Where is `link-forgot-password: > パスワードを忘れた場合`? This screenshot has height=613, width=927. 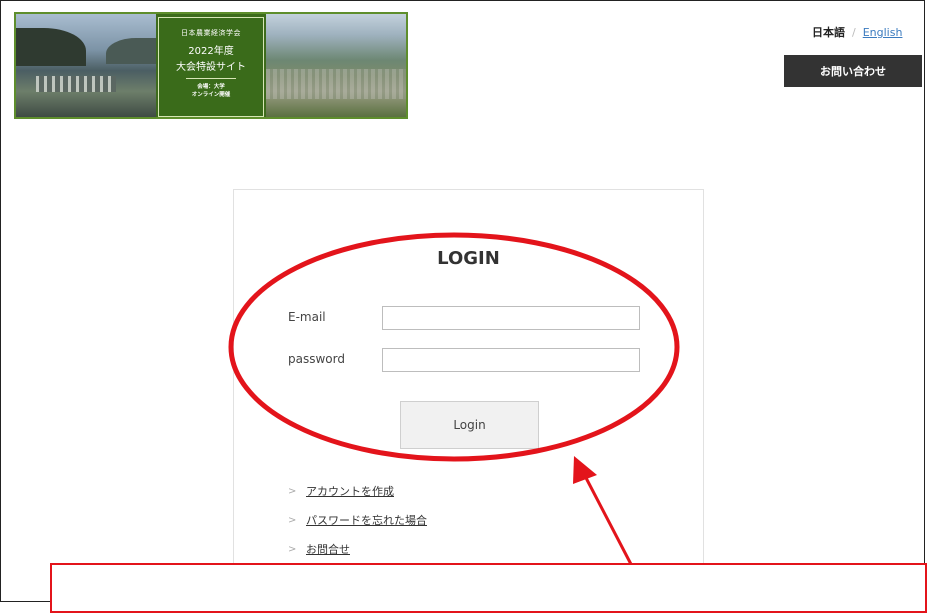
link-forgot-password: > パスワードを忘れた場合 is located at coordinates (357, 528).